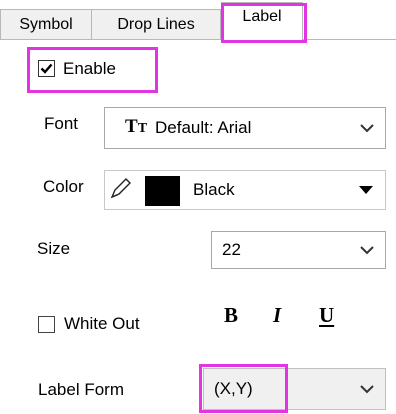  I want to click on pen-icon, so click(120, 188).